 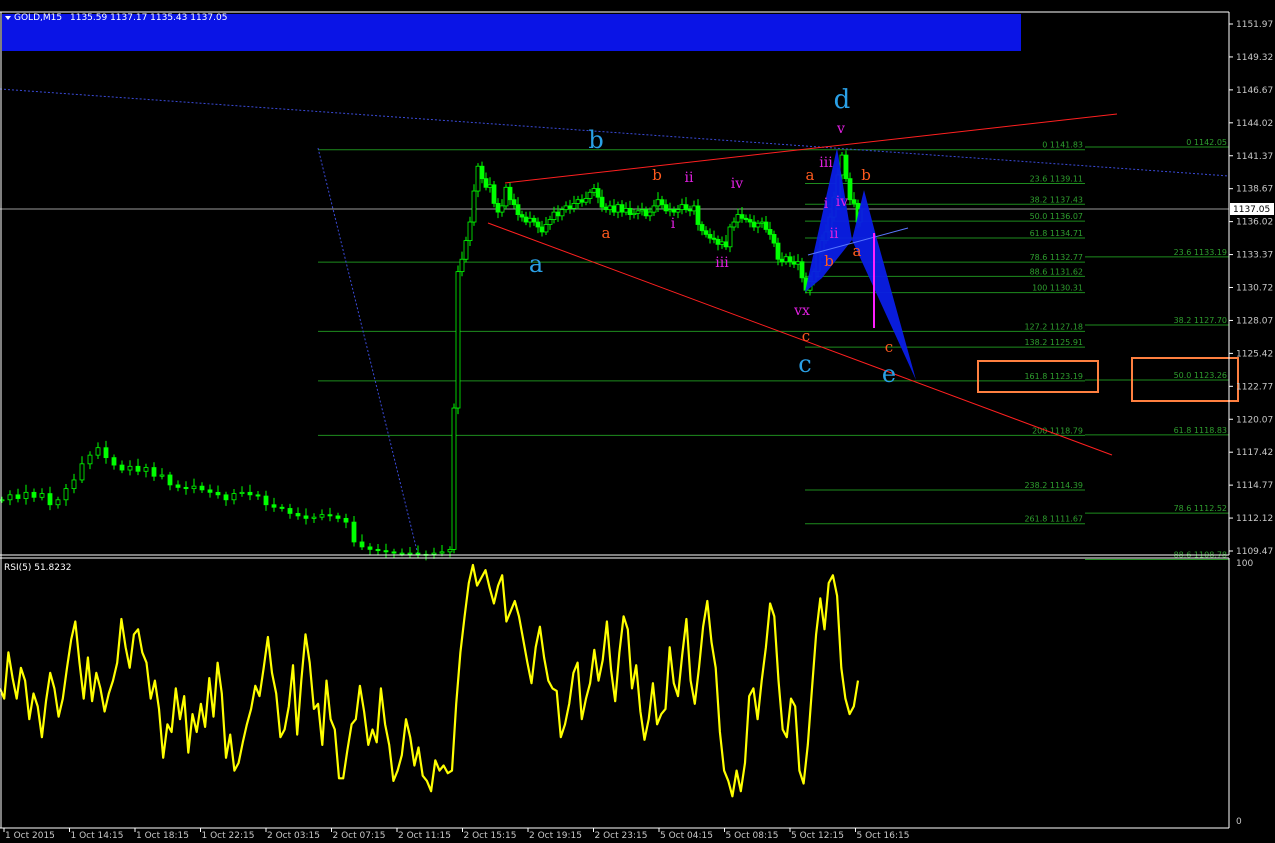 What do you see at coordinates (826, 204) in the screenshot?
I see `wave-label: i` at bounding box center [826, 204].